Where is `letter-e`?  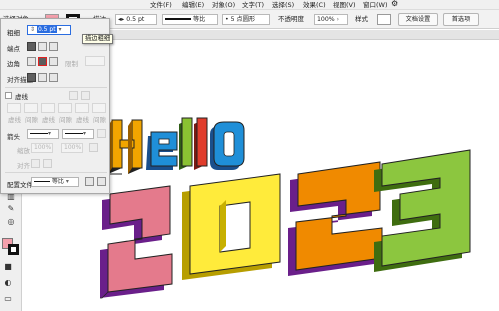 letter-e is located at coordinates (162, 150).